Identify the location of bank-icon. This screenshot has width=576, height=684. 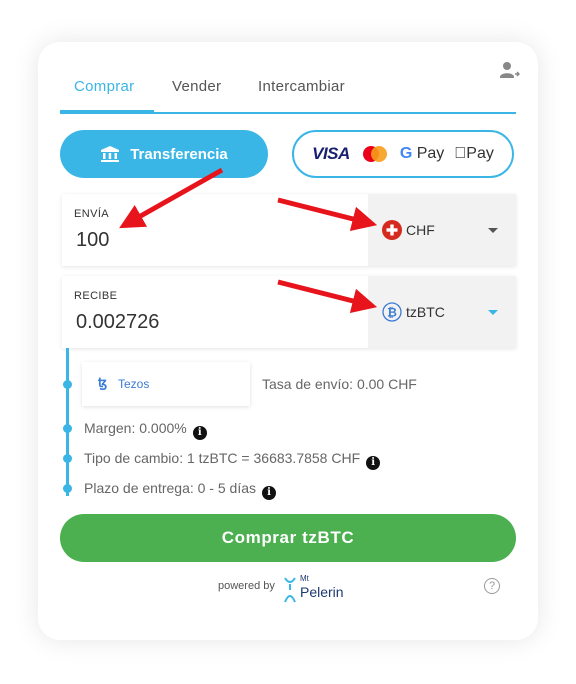
(110, 154).